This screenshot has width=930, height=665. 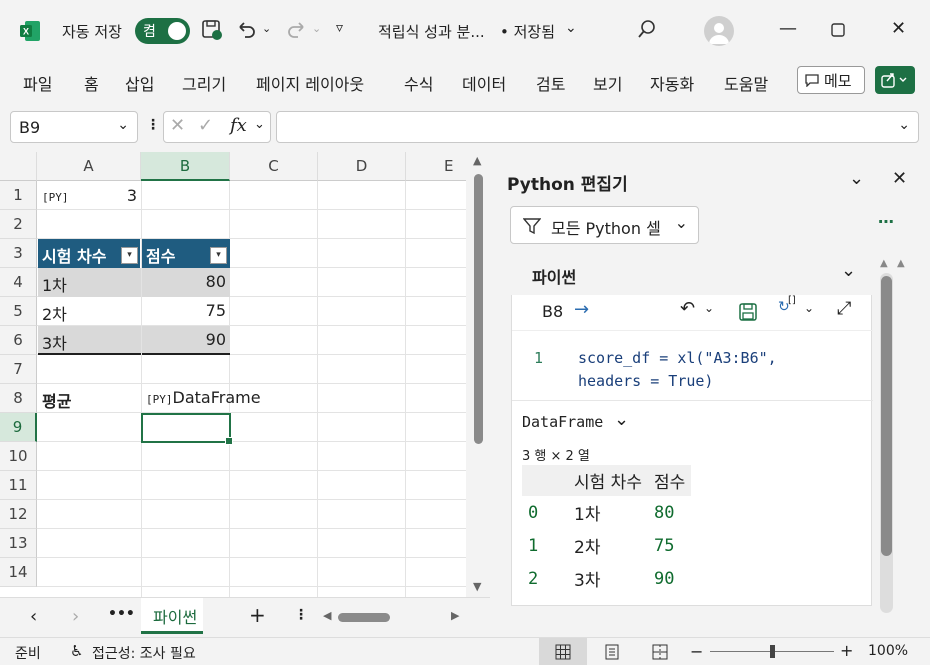 What do you see at coordinates (455, 615) in the screenshot?
I see `scroll-right-icon: ▶` at bounding box center [455, 615].